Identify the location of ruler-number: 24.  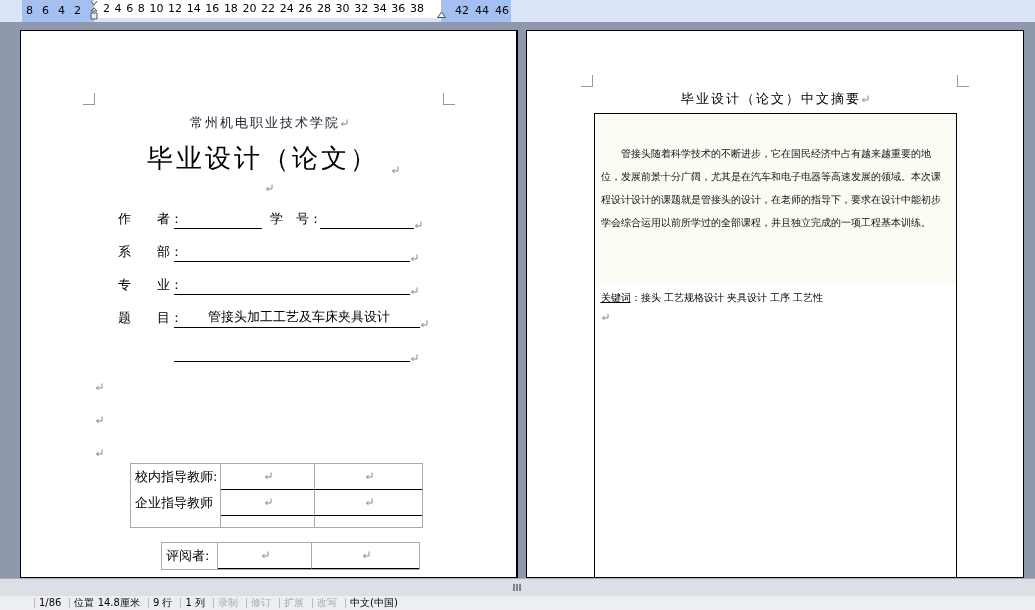
(286, 8).